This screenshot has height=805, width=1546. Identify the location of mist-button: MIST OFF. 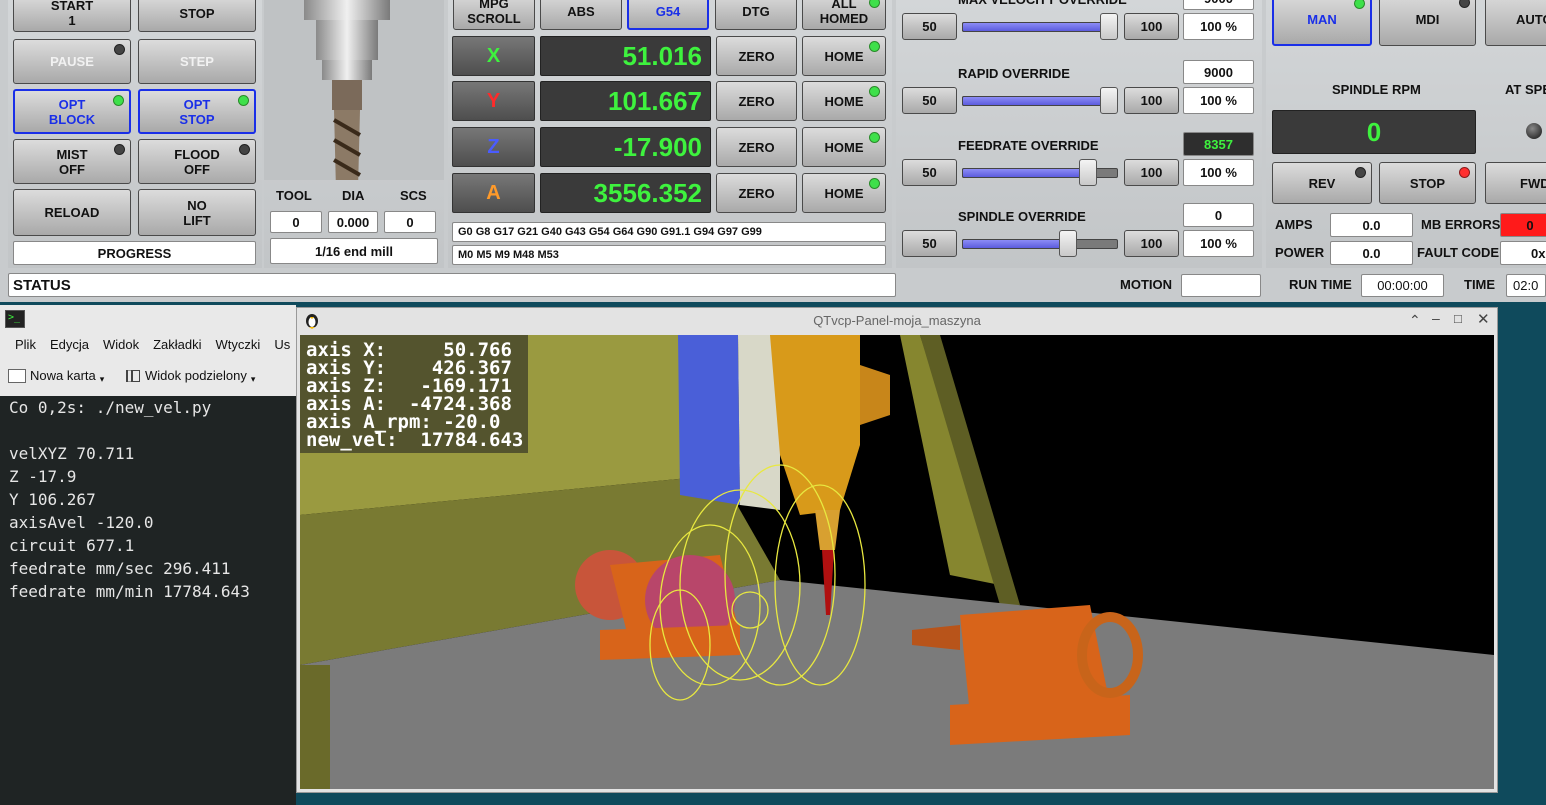
(72, 161).